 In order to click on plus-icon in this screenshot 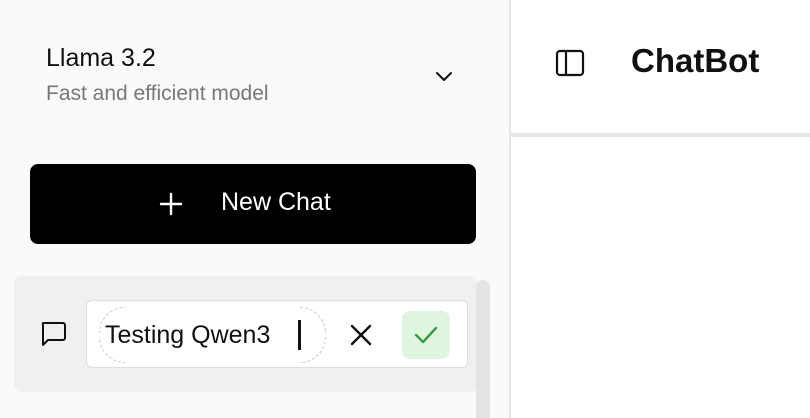, I will do `click(171, 204)`.